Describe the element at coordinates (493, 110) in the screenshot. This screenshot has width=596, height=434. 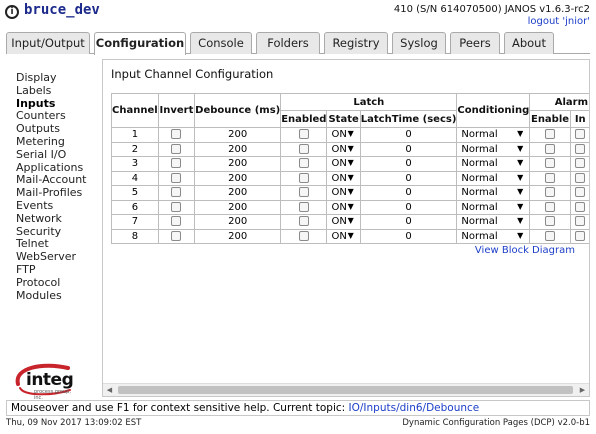
I see `col-header-conditioning: Conditioning` at that location.